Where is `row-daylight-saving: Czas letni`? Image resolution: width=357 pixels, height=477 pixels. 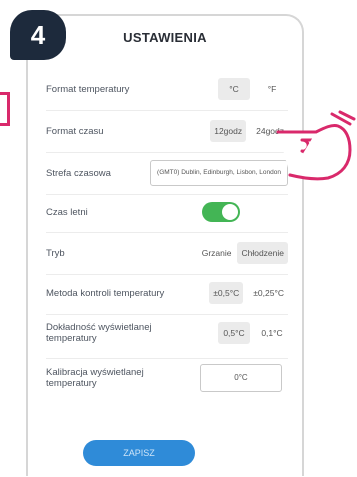 row-daylight-saving: Czas letni is located at coordinates (167, 212).